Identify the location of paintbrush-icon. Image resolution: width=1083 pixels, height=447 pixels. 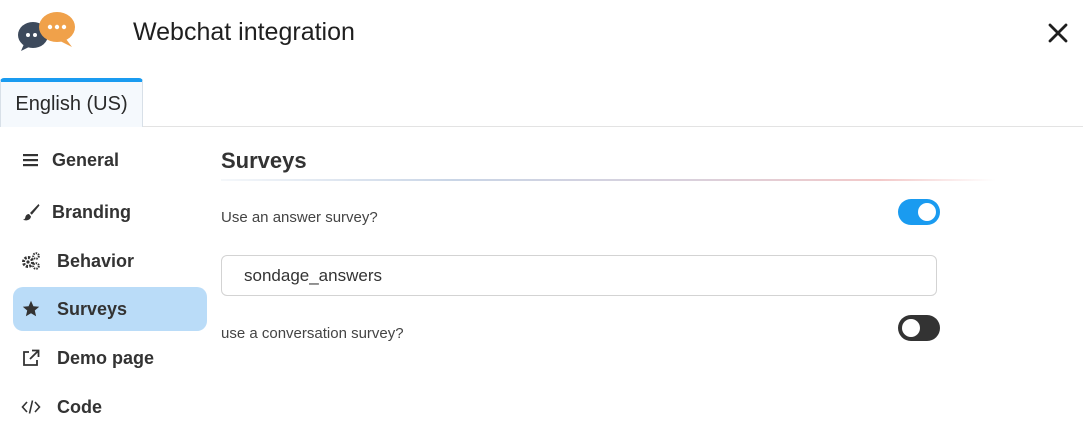
(31, 212).